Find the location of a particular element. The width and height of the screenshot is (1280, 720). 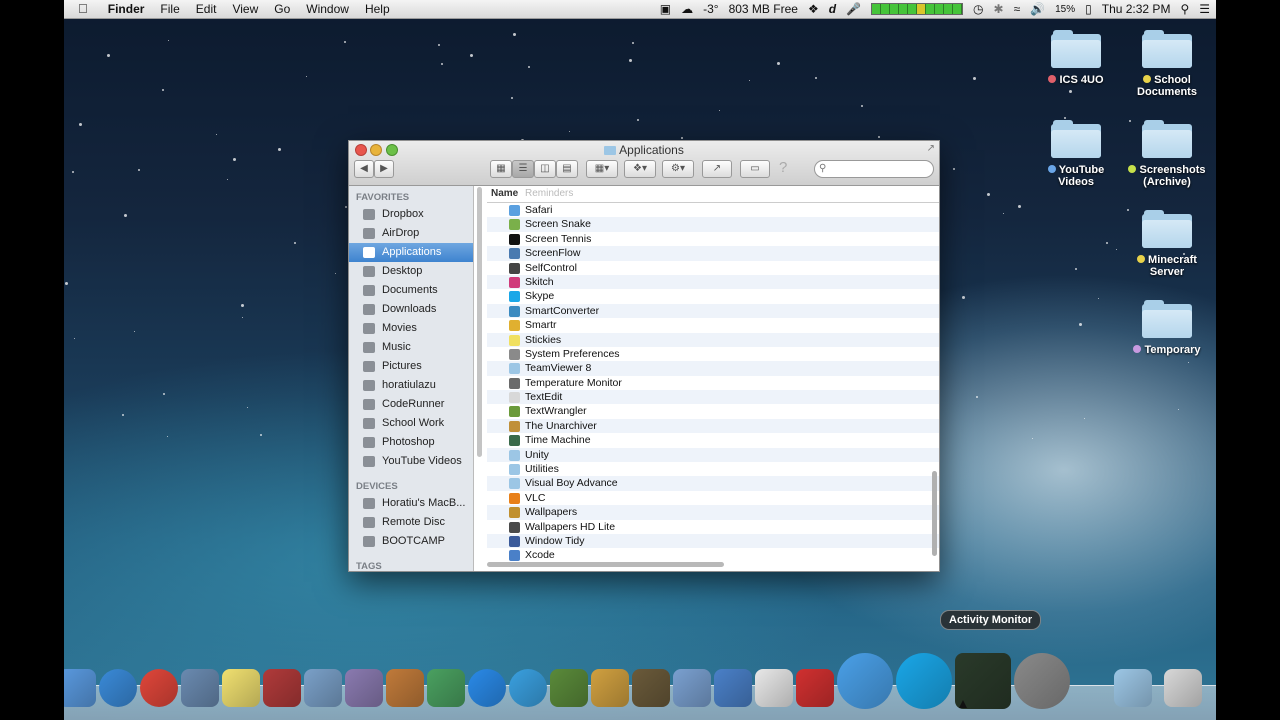

sidebar-item-horatiulazu: horatiulazu is located at coordinates (411, 385).